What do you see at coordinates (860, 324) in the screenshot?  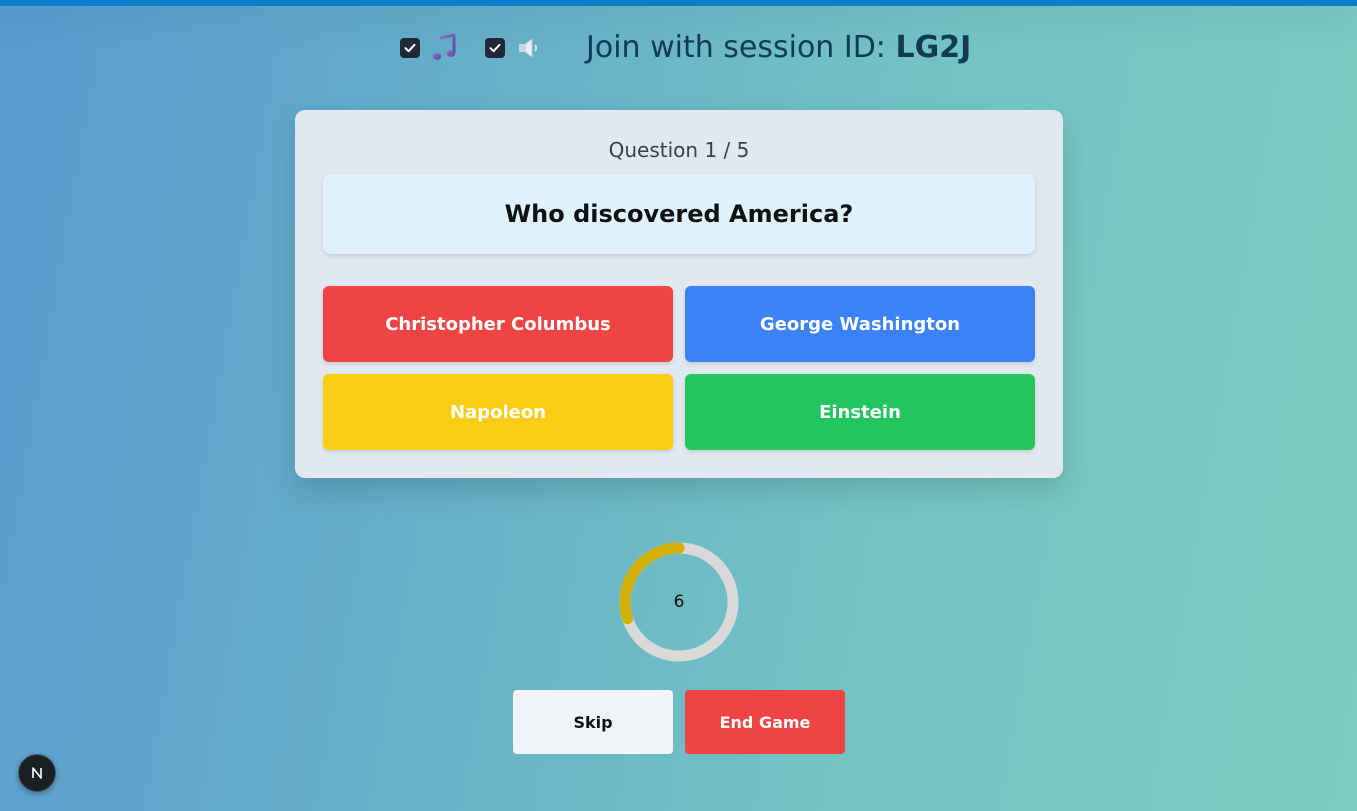 I see `answer-button-2: George Washington` at bounding box center [860, 324].